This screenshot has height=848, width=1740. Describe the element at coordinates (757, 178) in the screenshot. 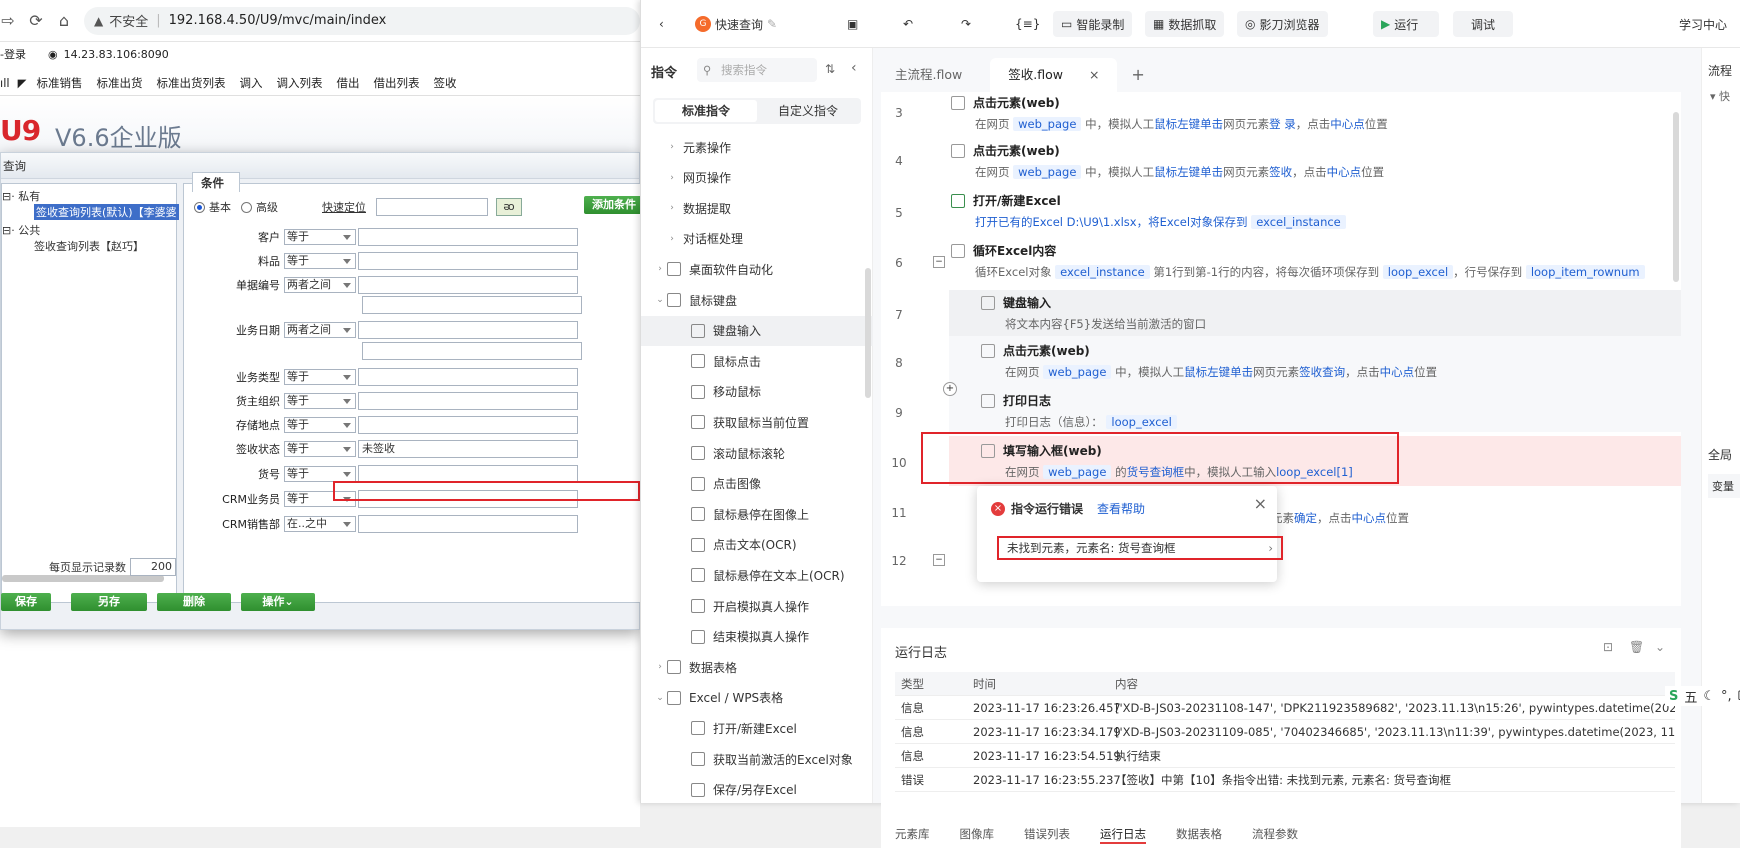

I see `command-item: › 网页操作` at that location.